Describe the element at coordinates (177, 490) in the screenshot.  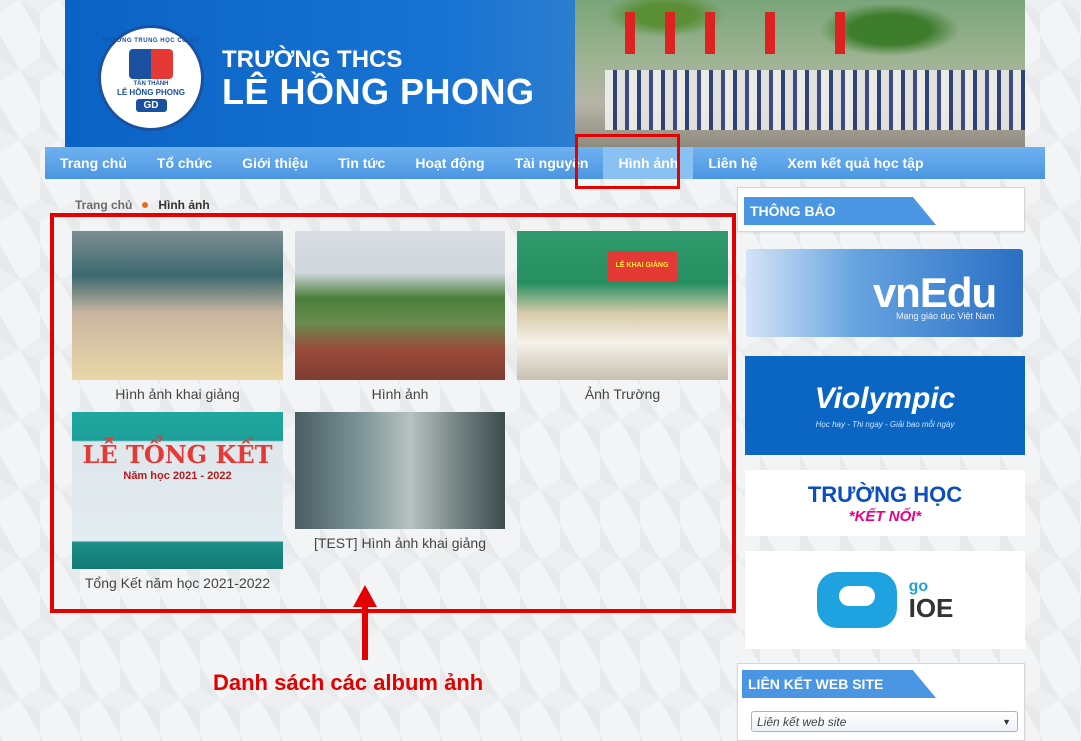
I see `album-thumbnail: LỄ TỔNG KẾT Năm học 2021 - 2022` at that location.